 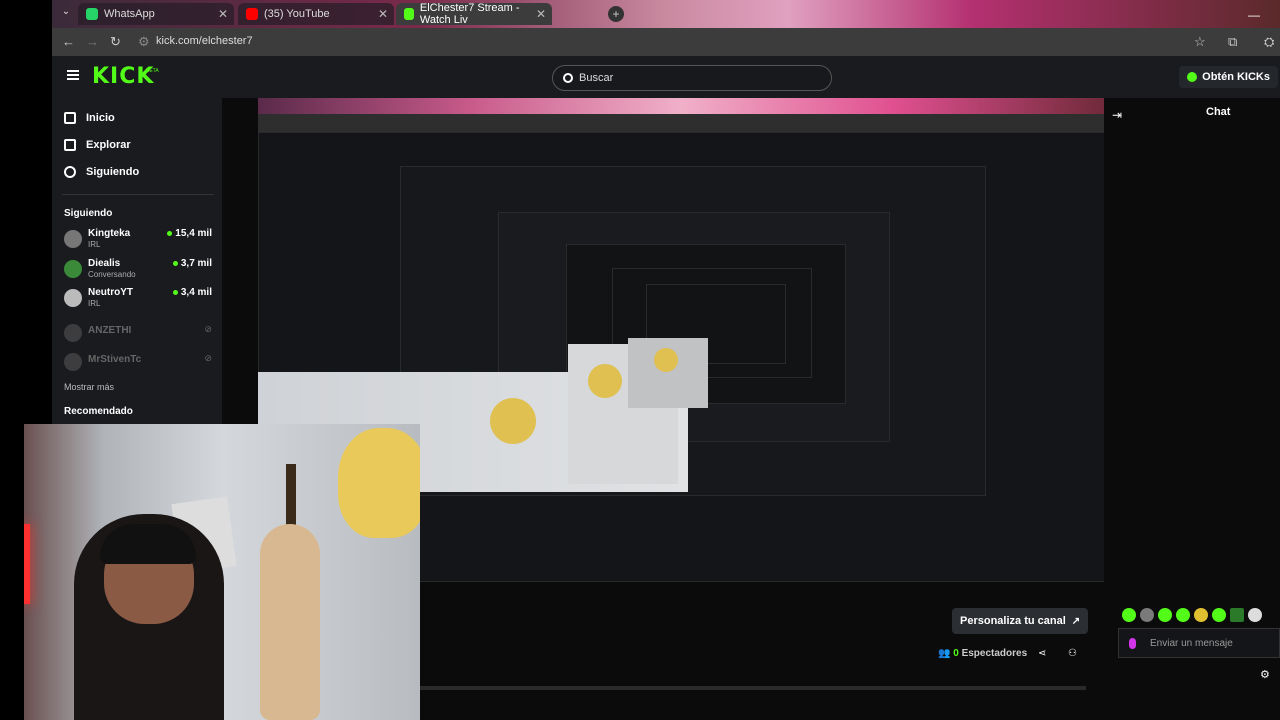 I want to click on chat-panel: ⇥ Chat Enviar un mensaje ⚙, so click(x=1192, y=409).